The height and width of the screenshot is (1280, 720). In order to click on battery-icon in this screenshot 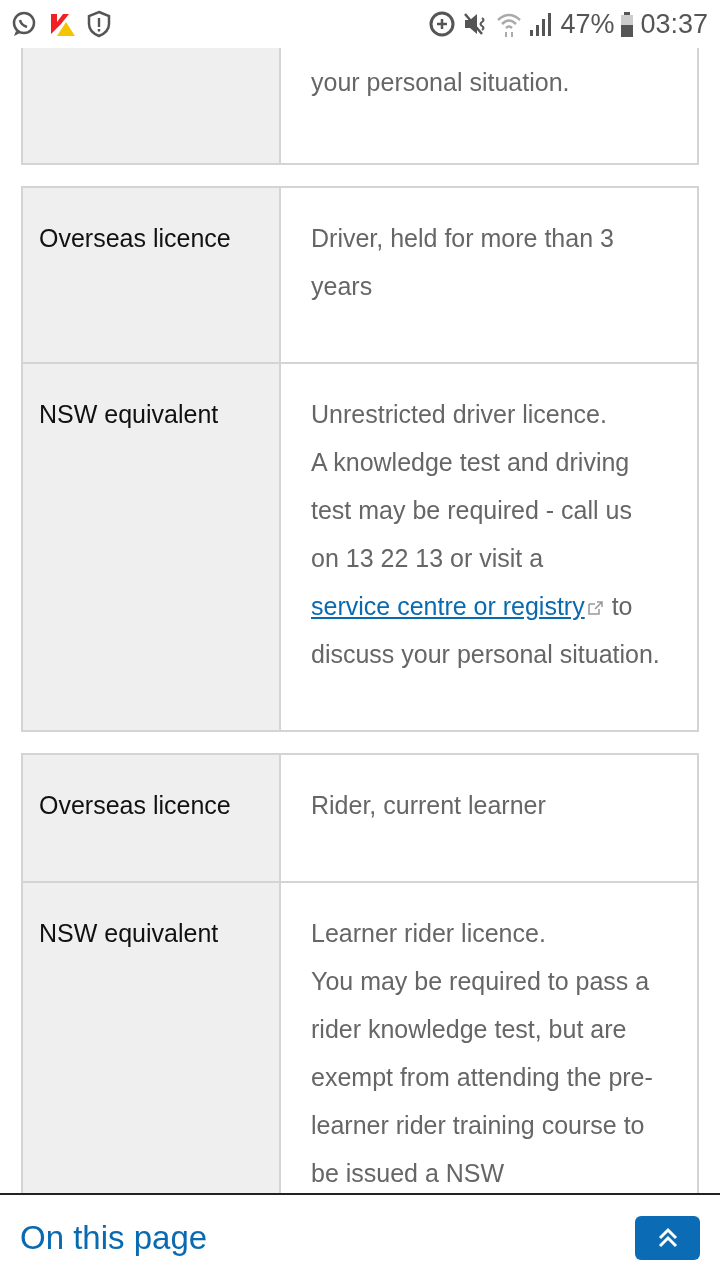, I will do `click(627, 24)`.